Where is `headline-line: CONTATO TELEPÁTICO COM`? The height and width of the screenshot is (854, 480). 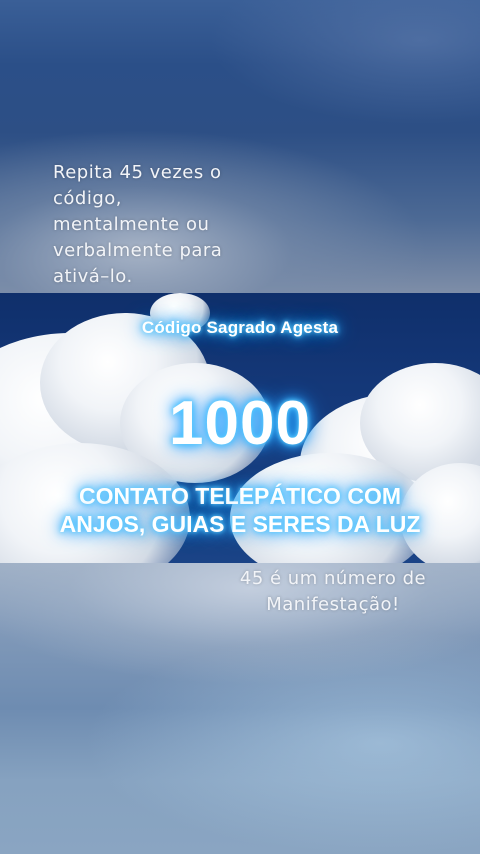
headline-line: CONTATO TELEPÁTICO COM is located at coordinates (240, 496).